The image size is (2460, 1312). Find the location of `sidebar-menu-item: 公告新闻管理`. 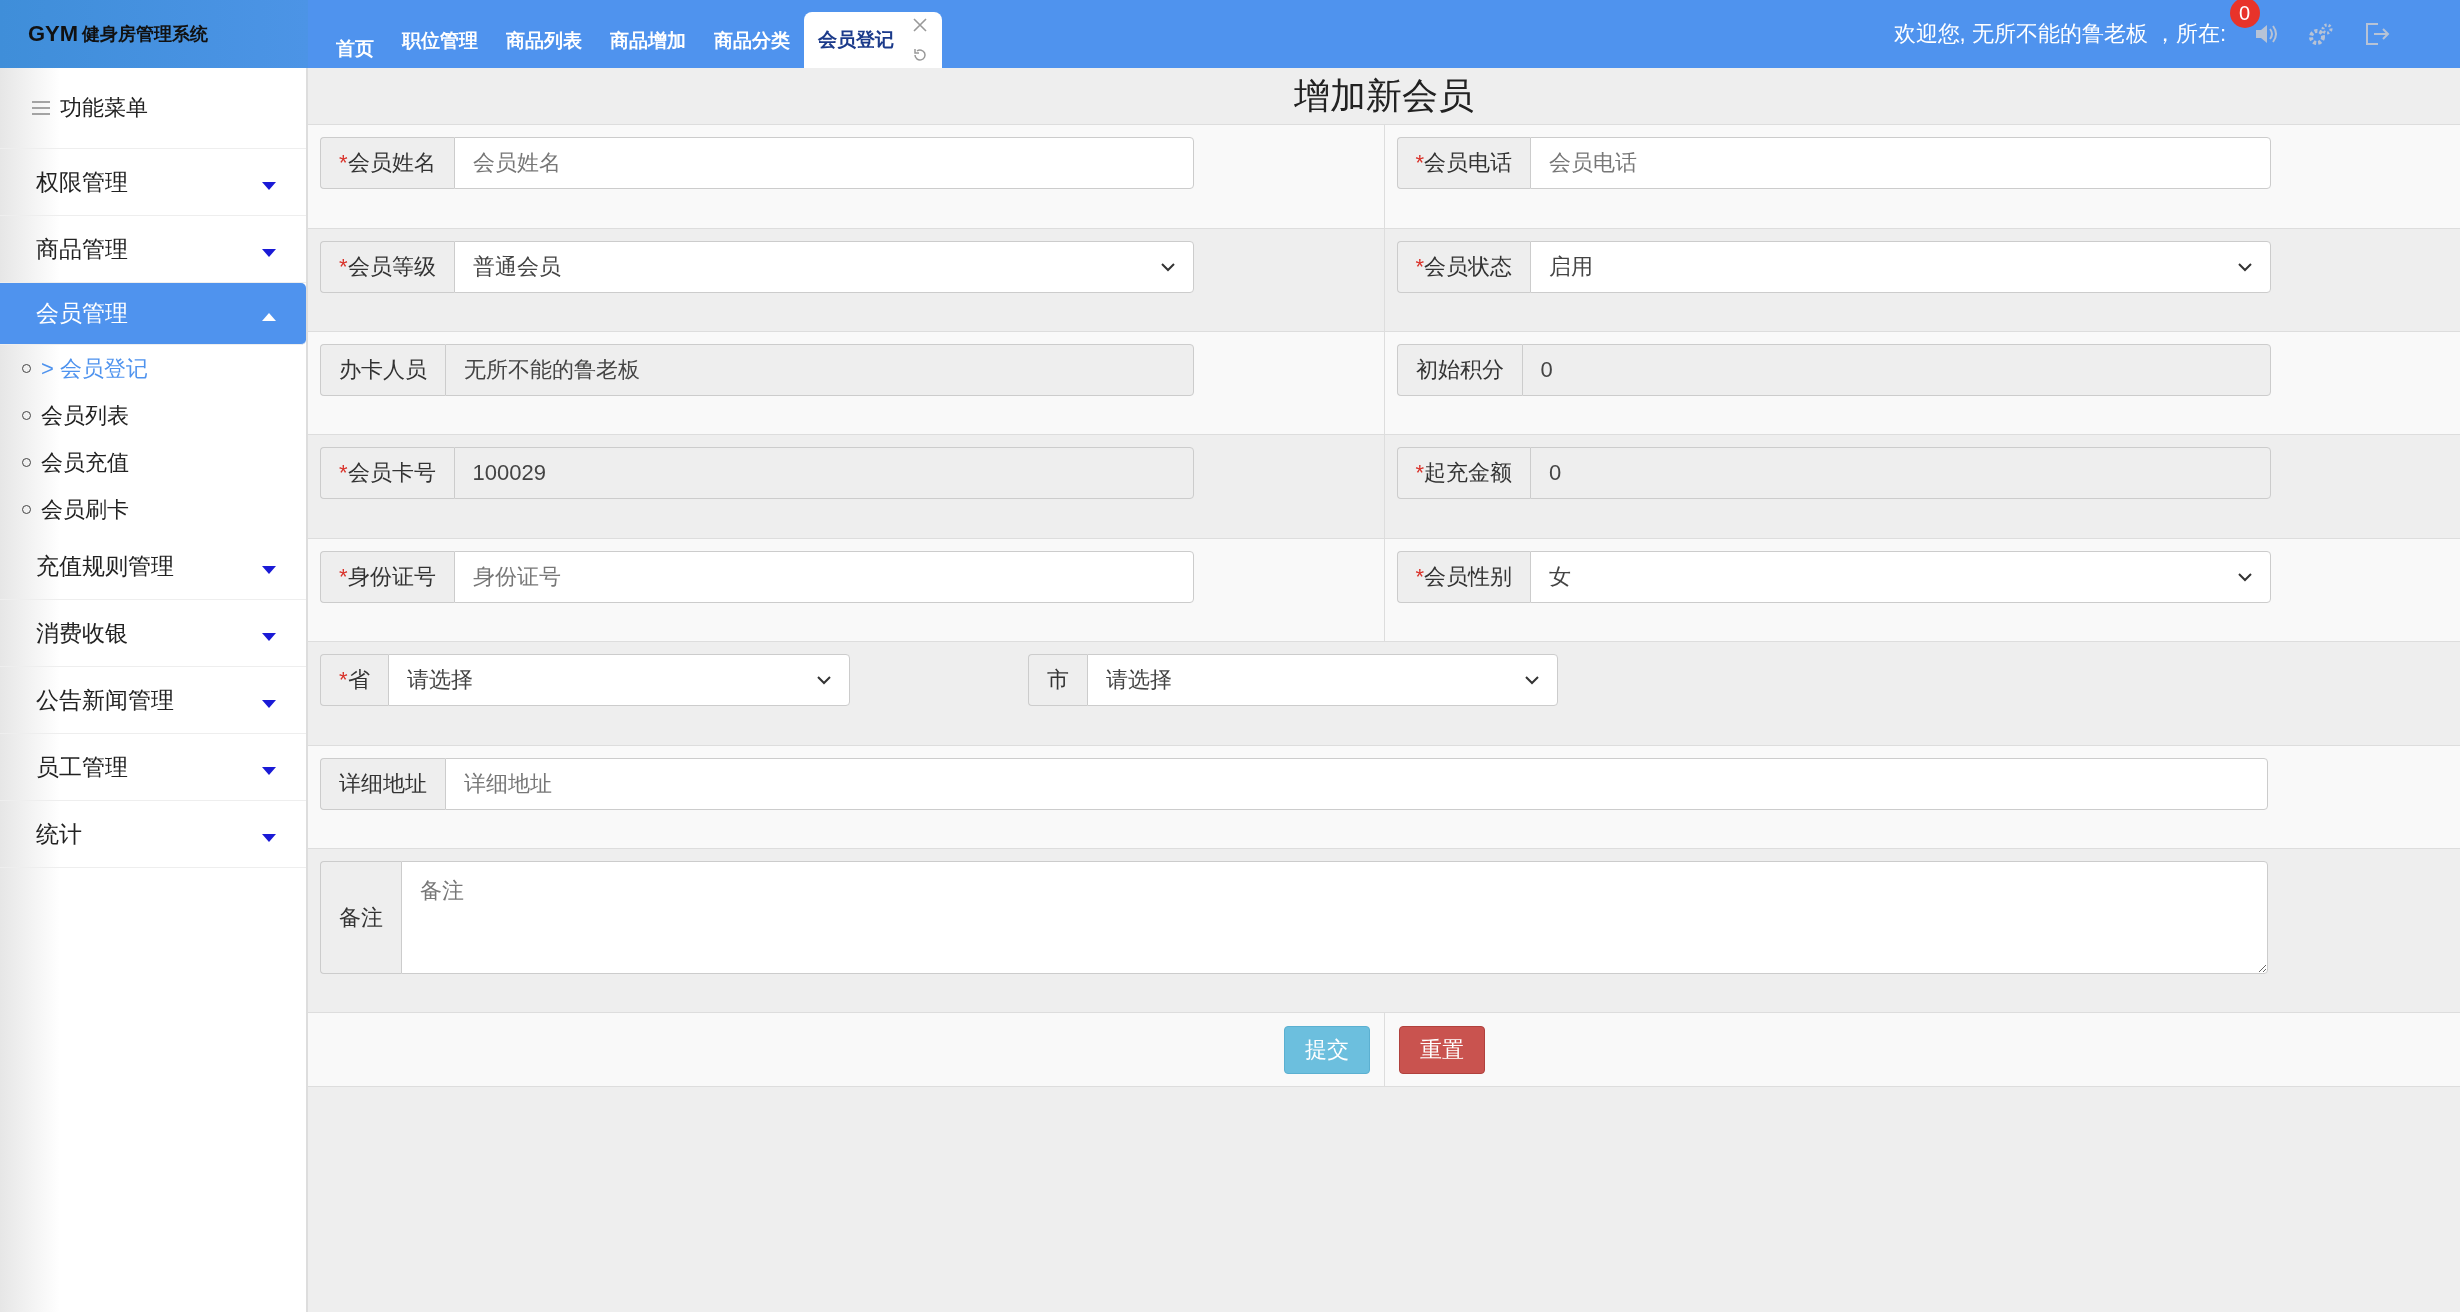

sidebar-menu-item: 公告新闻管理 is located at coordinates (153, 700).